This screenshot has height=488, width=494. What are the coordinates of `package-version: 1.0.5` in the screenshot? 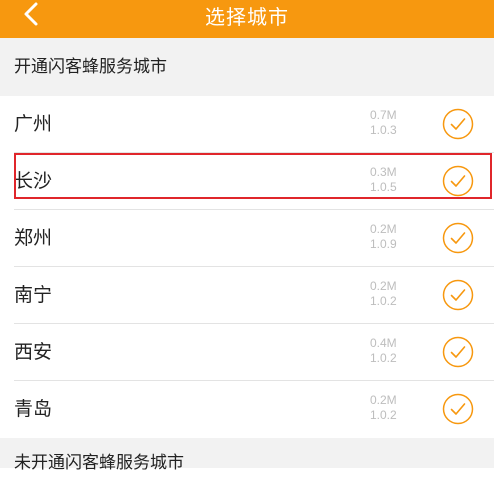 It's located at (383, 187).